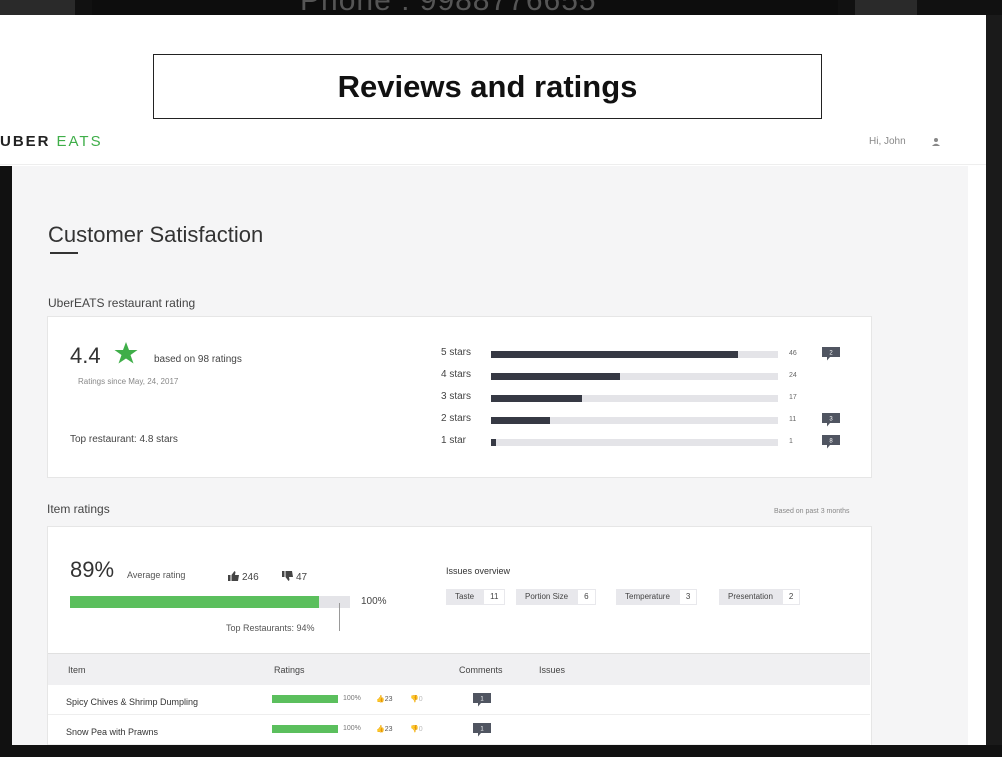 This screenshot has width=1002, height=757. I want to click on issue-chip: Presentation 2, so click(760, 597).